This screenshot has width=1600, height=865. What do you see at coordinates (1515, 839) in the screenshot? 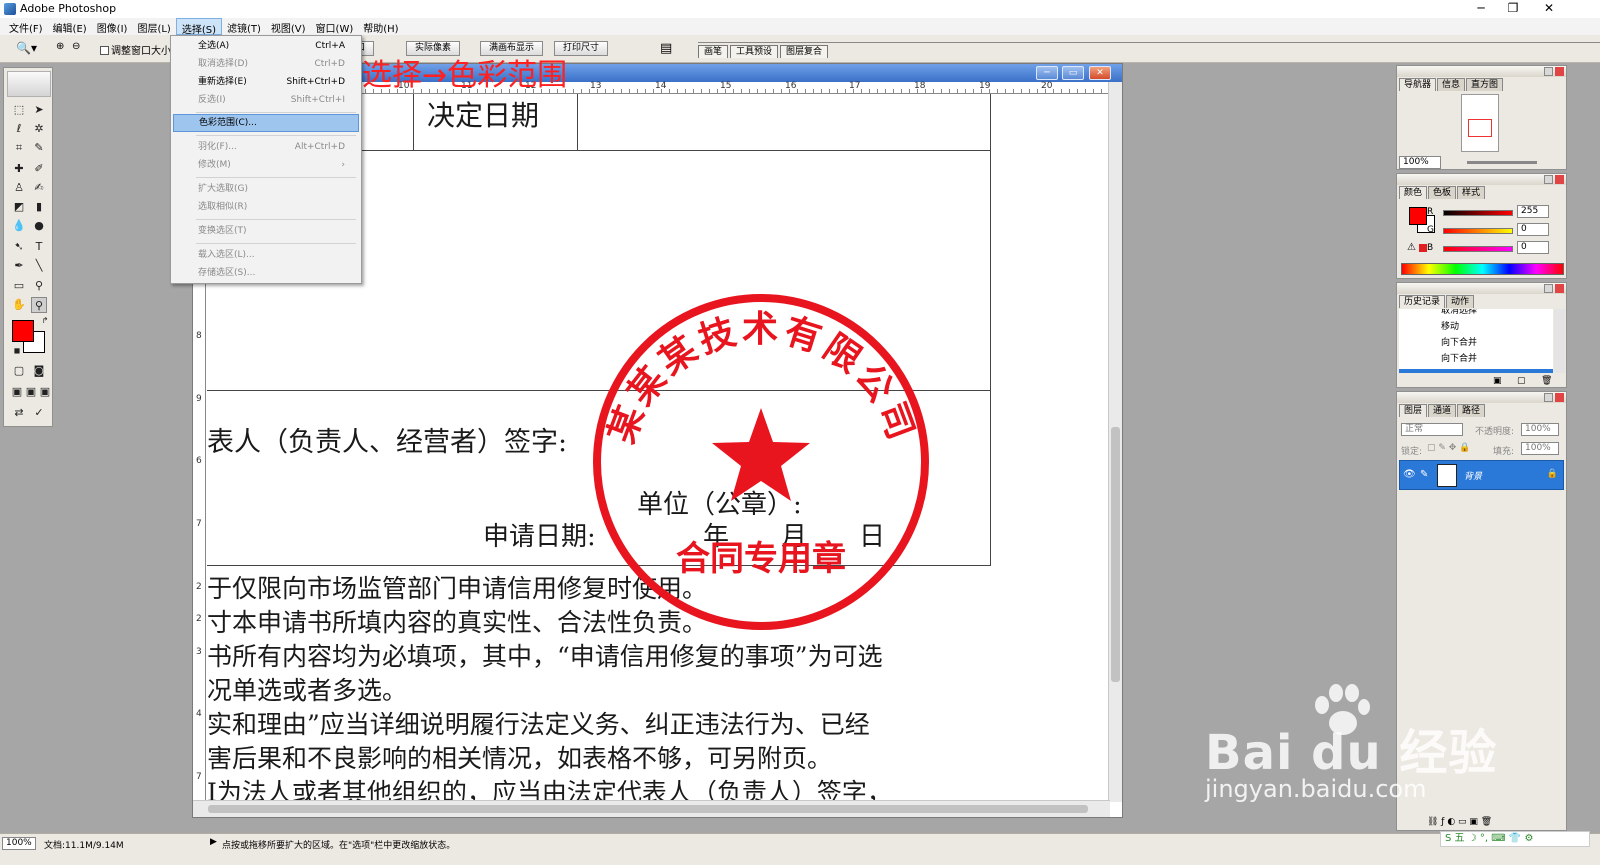
I see `ime-toolbar: S 五 ☽ °, ⌨ 👕 ⚙` at bounding box center [1515, 839].